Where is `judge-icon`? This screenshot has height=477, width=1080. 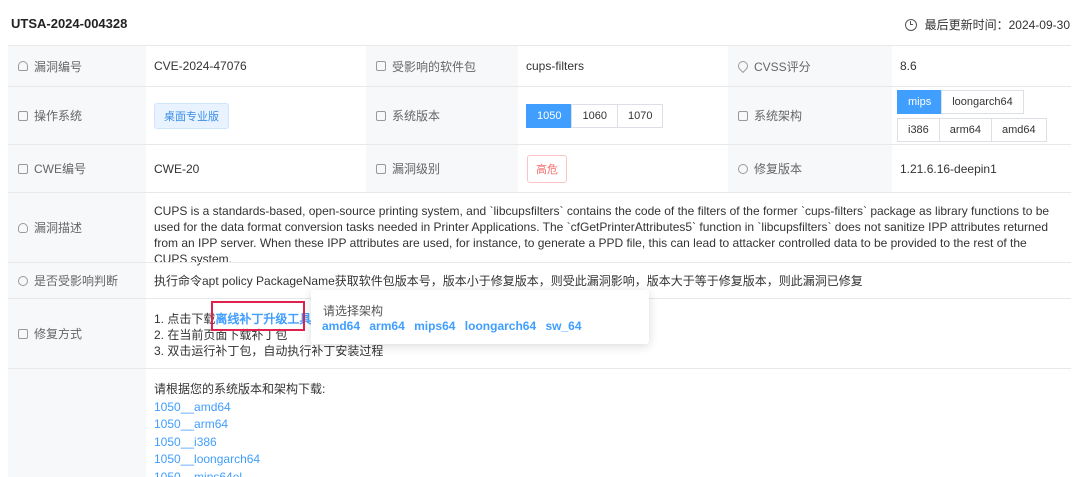 judge-icon is located at coordinates (23, 280).